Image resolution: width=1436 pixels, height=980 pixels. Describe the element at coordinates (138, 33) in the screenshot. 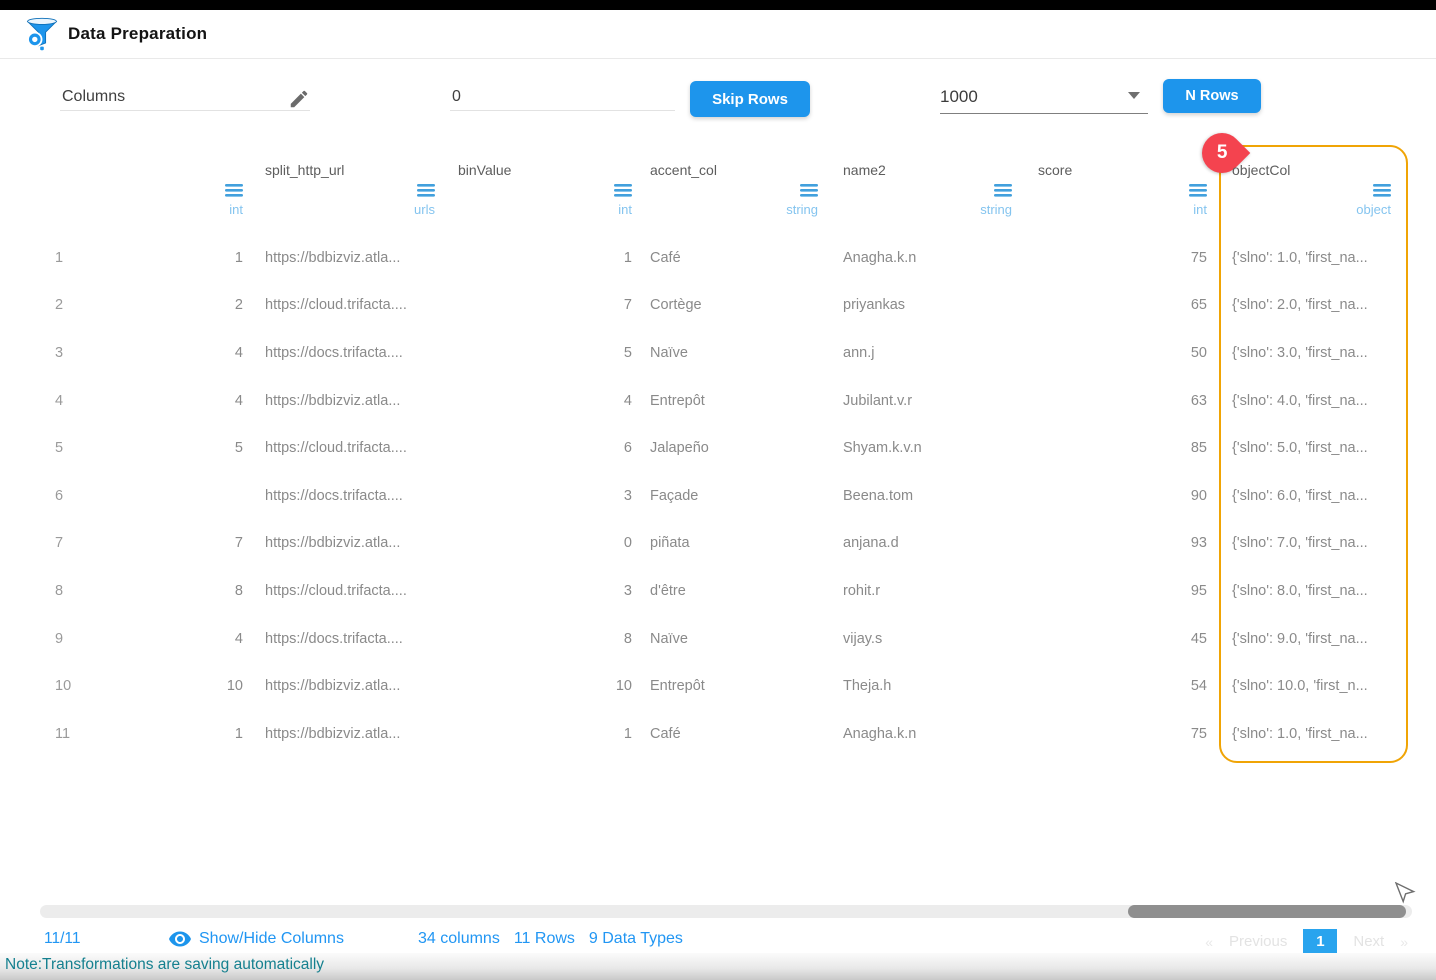

I see `page-title: Data Preparation` at that location.